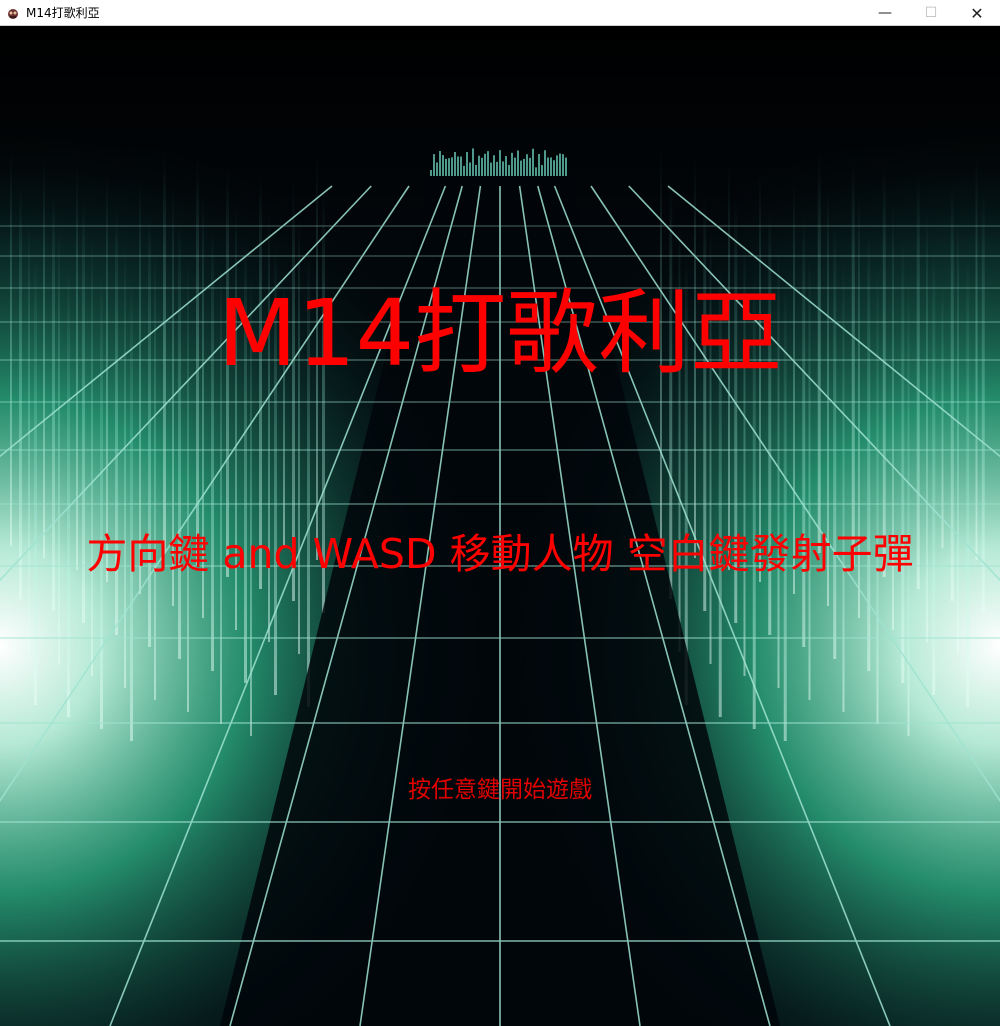  What do you see at coordinates (500, 554) in the screenshot?
I see `controls-instructions: 方向鍵 and WASD 移動人物 空白鍵發射子彈` at bounding box center [500, 554].